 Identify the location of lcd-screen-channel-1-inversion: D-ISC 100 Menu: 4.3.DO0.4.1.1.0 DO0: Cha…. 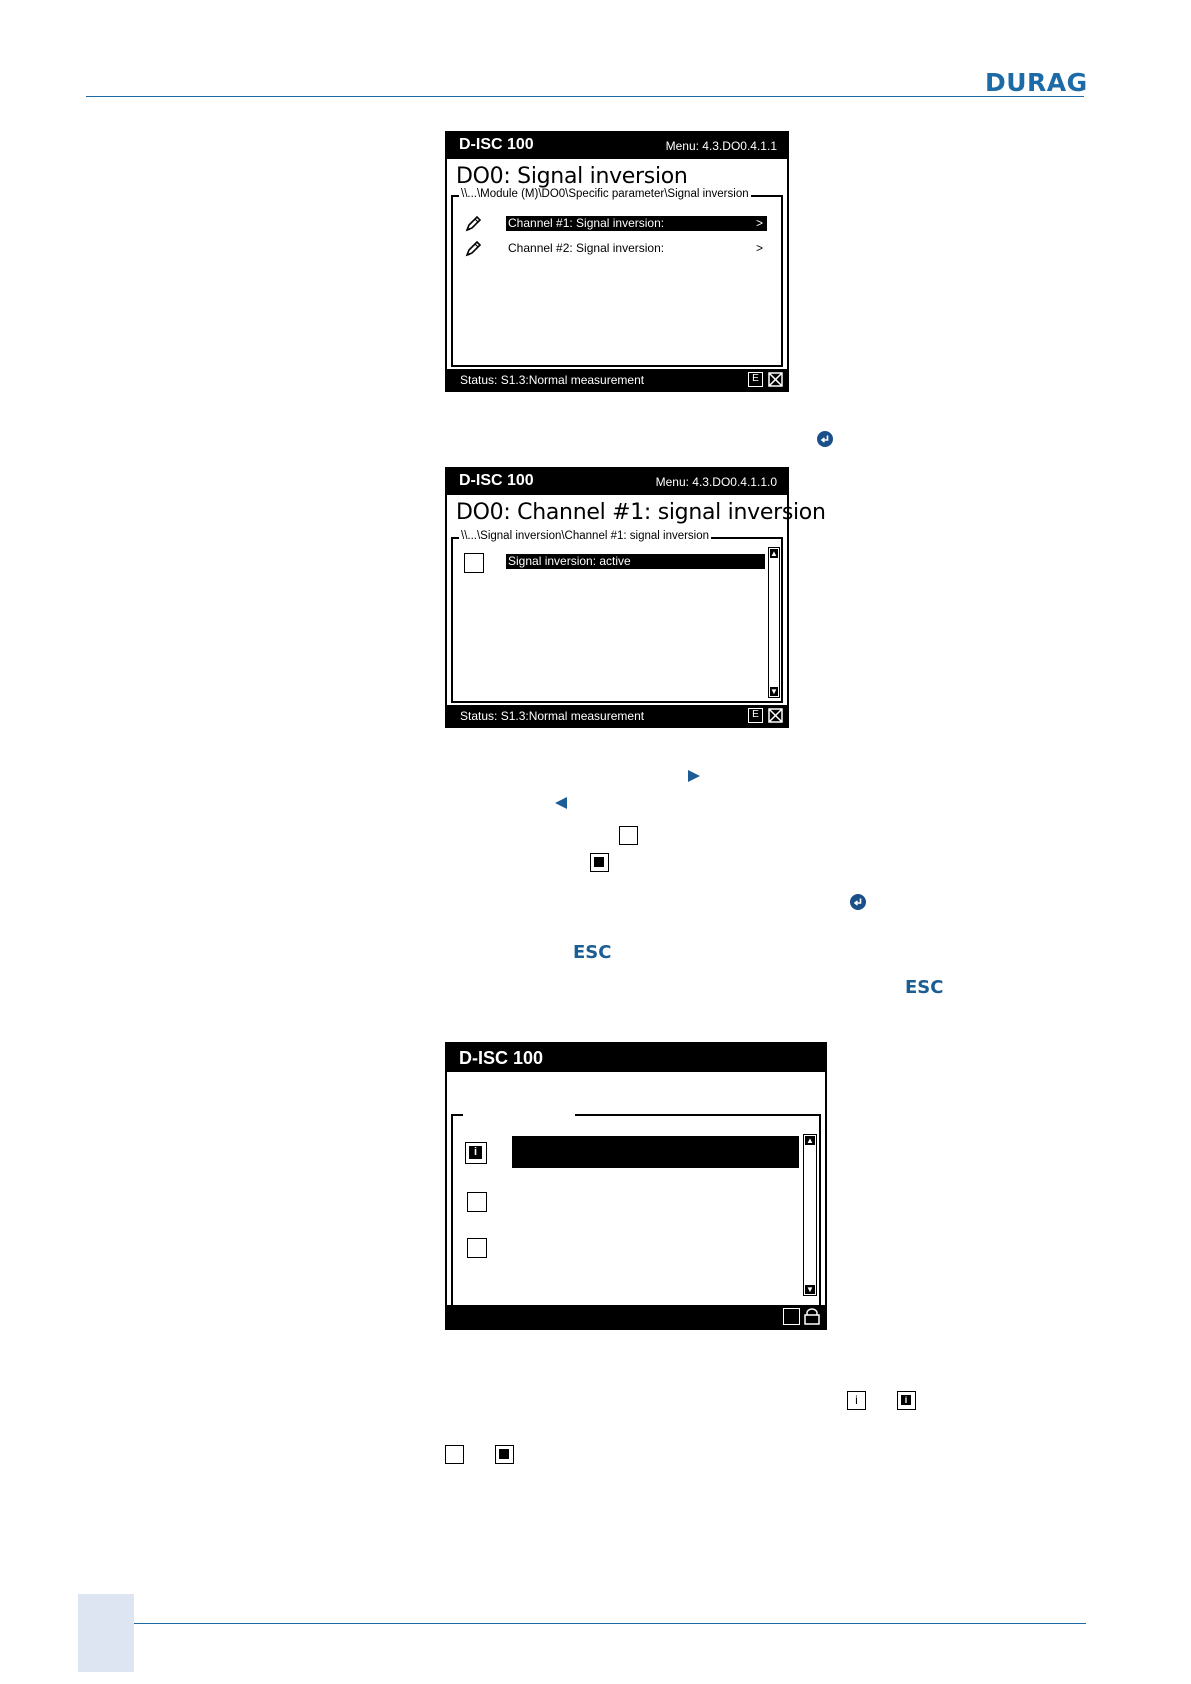
(635, 597).